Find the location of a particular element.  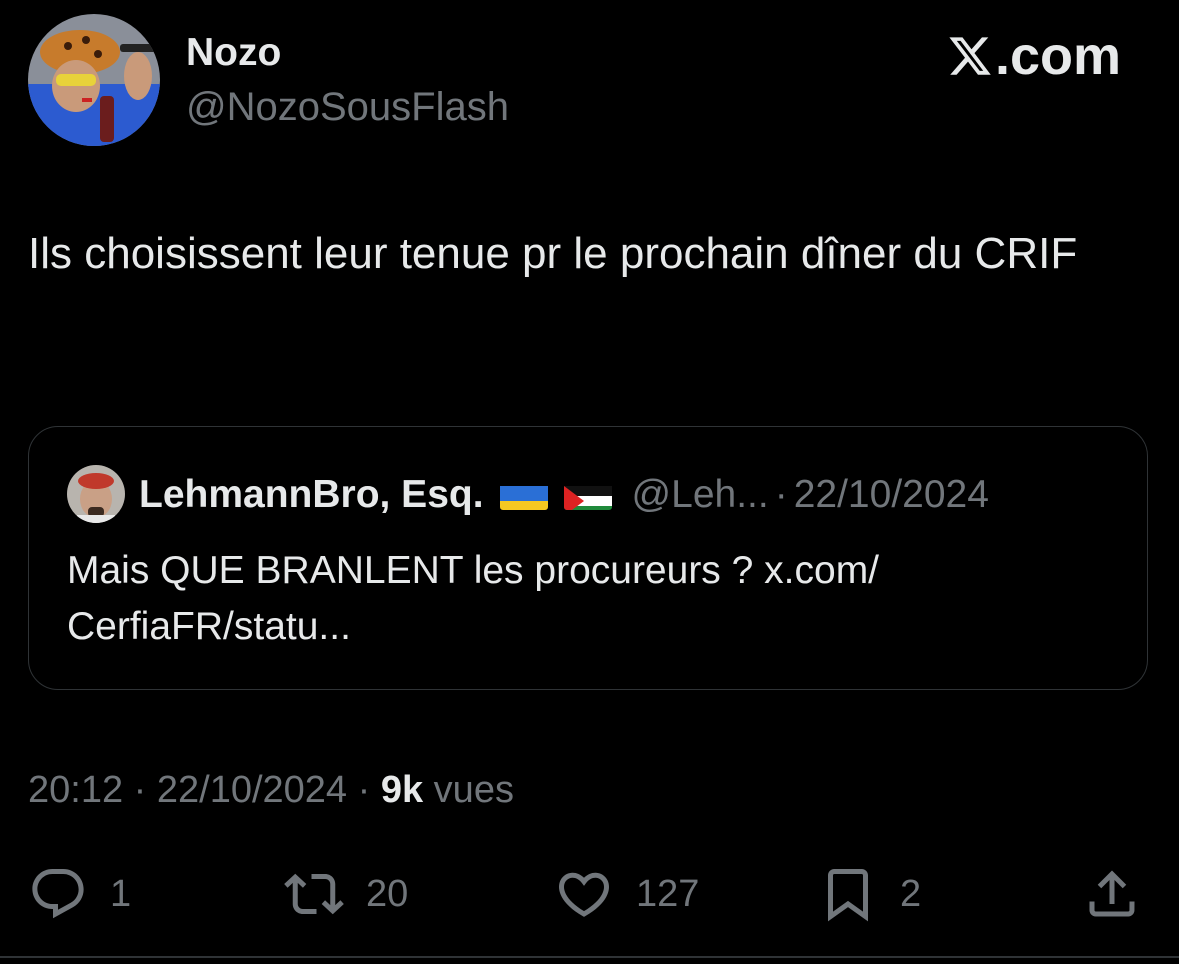

palestine-flag-icon is located at coordinates (587, 495).